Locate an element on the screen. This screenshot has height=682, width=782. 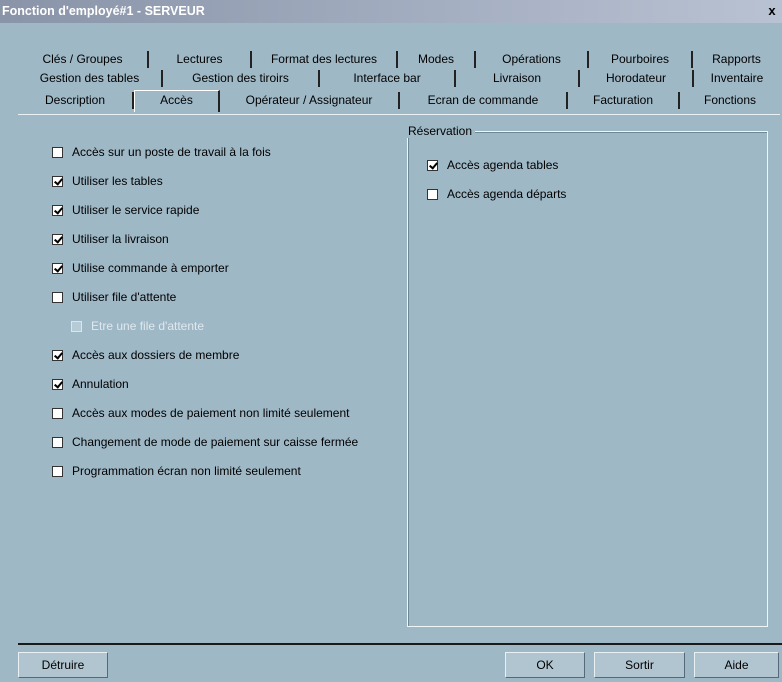
exit-button: Sortir is located at coordinates (639, 665).